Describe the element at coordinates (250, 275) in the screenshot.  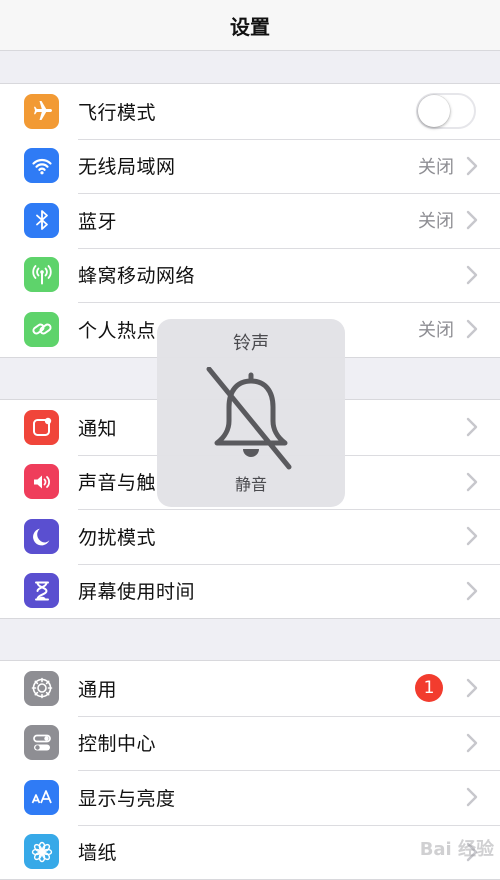
I see `settings-row-cellular: 蜂窝移动网络` at that location.